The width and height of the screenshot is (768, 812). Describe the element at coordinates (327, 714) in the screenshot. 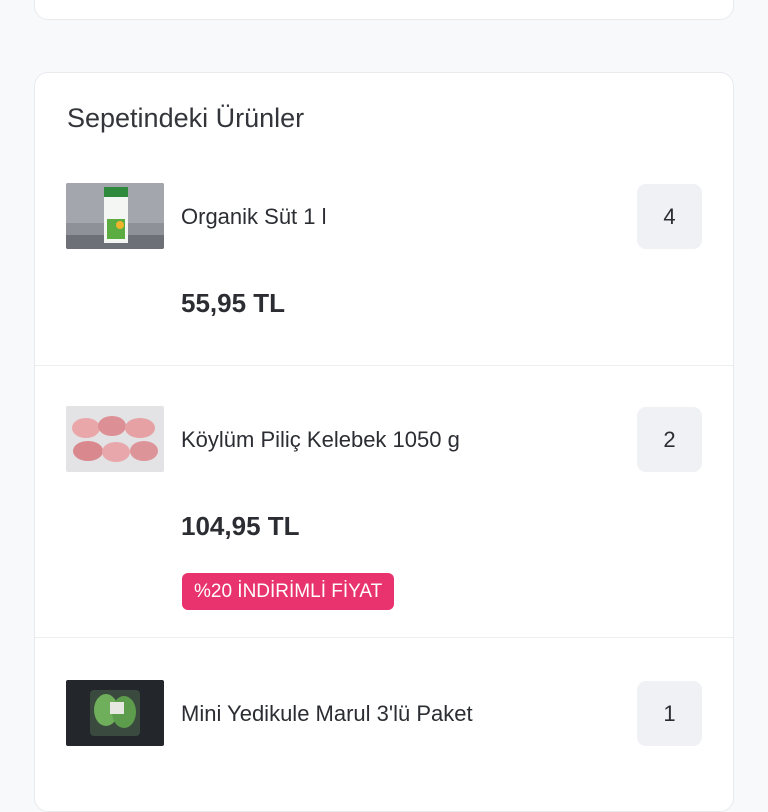

I see `product-name: Mini Yedikule Marul 3'lü Paket` at that location.